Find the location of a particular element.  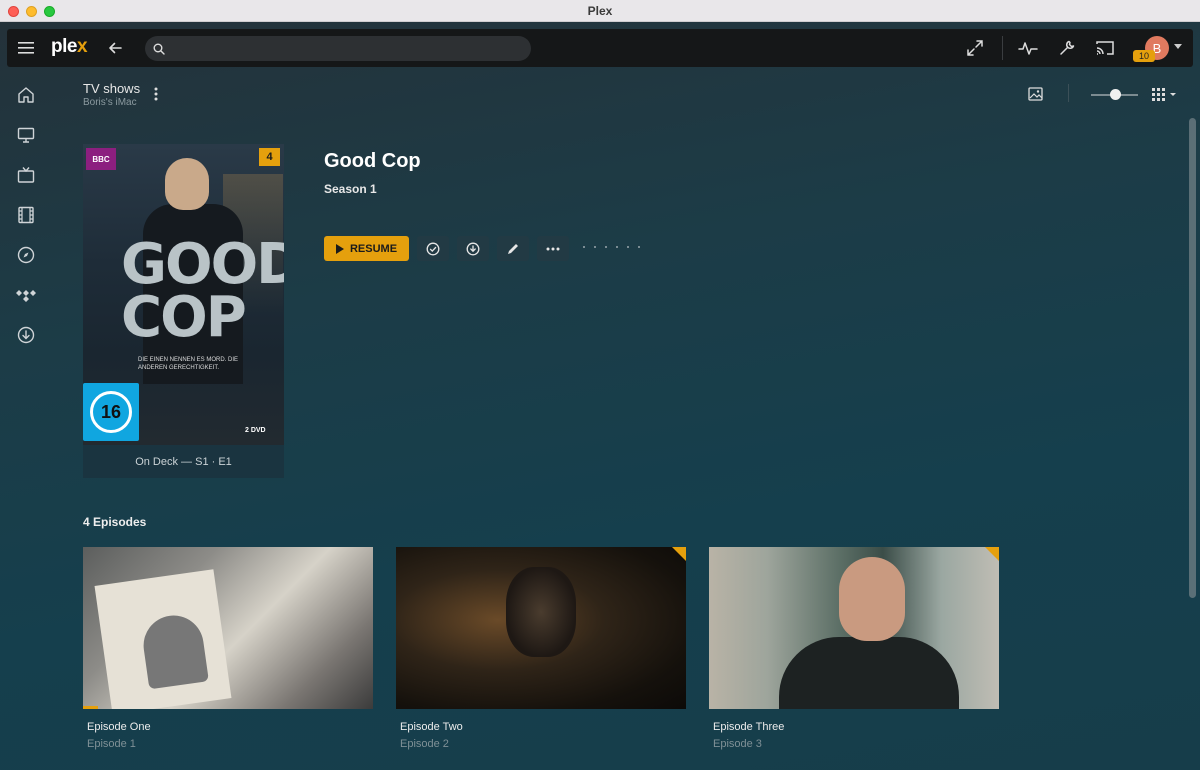

settings-wrench-icon is located at coordinates (1067, 48).